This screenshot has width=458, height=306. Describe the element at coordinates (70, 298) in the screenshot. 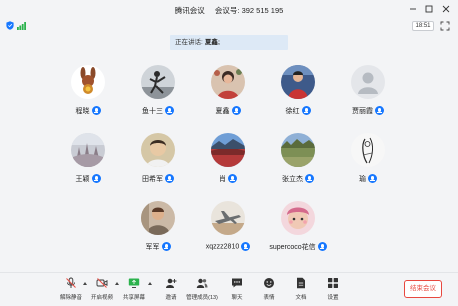

I see `mute-label: 解除静音` at that location.